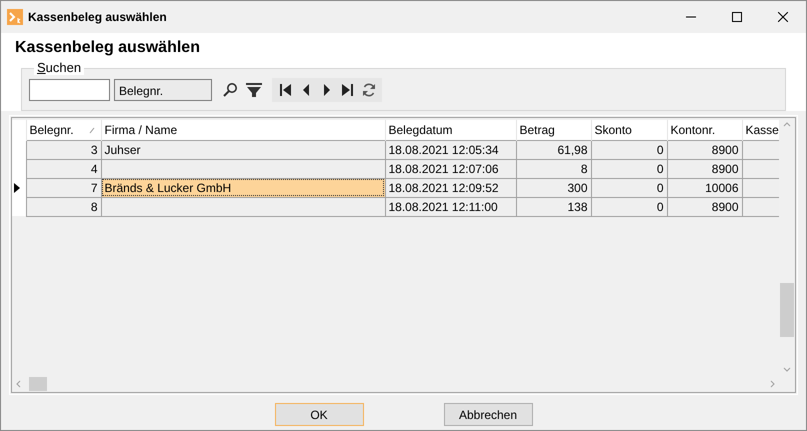 This screenshot has height=431, width=807. Describe the element at coordinates (63, 149) in the screenshot. I see `table-cell: 3` at that location.